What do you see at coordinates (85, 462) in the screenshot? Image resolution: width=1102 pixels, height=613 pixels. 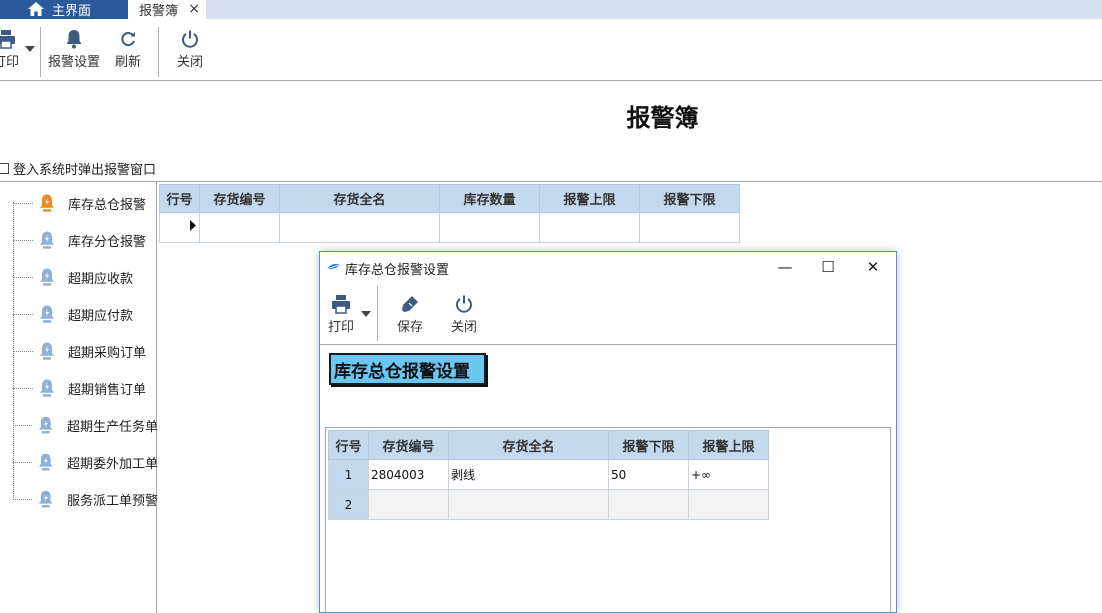 I see `tree-item-overdue-outsourcing: 超期委外加工单` at bounding box center [85, 462].